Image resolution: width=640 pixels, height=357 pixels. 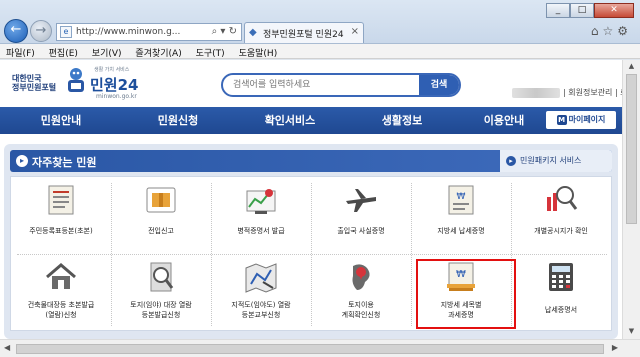 What do you see at coordinates (34, 87) in the screenshot?
I see `org-name-line2: 정부민원포털` at bounding box center [34, 87].